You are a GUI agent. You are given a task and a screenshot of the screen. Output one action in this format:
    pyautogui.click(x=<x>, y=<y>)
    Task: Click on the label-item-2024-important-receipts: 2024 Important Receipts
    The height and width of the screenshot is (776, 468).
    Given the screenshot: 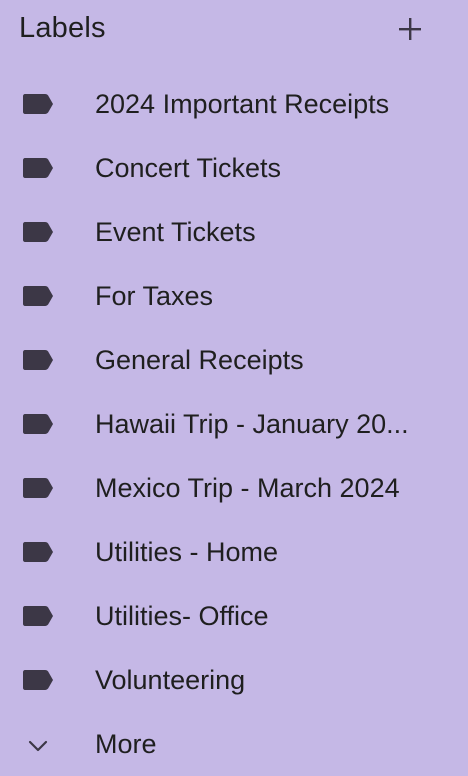 What is the action you would take?
    pyautogui.click(x=234, y=104)
    